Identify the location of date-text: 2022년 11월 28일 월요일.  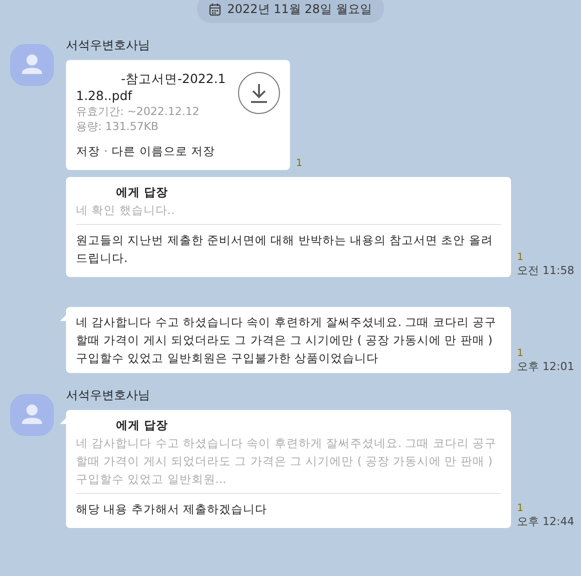
(299, 9).